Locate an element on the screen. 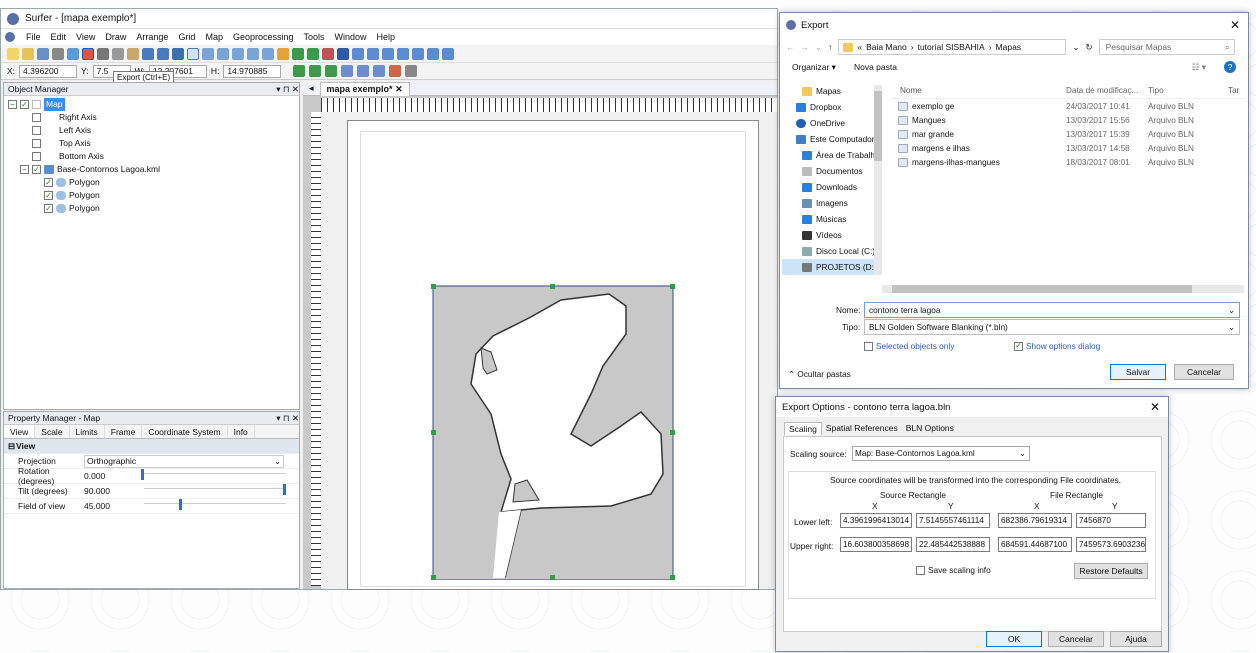 This screenshot has width=1256, height=653. nav-projetos-d: PROJETOS (D:) is located at coordinates (832, 267).